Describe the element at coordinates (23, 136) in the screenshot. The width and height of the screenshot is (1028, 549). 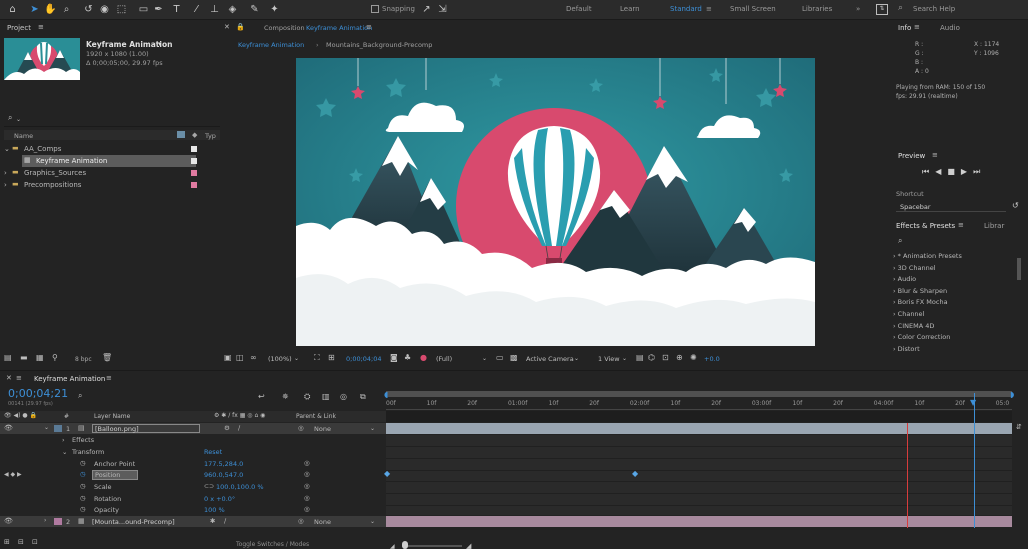
I see `column-name: Name` at that location.